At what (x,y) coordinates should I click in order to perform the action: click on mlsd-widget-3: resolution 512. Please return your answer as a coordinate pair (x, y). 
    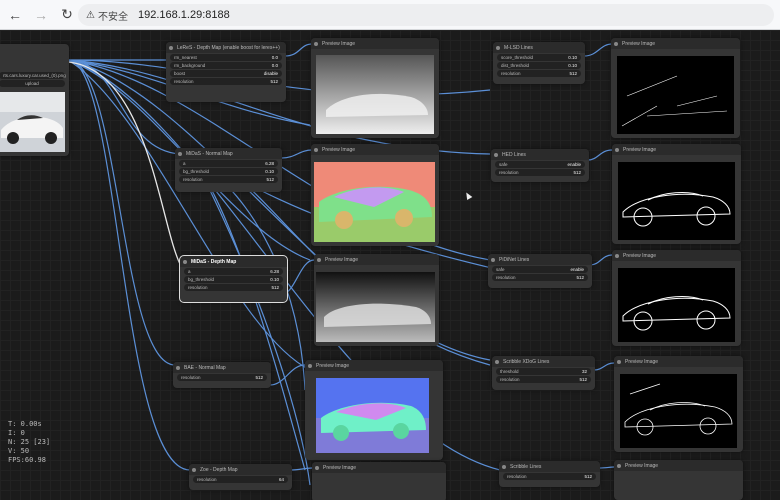
    Looking at the image, I should click on (539, 73).